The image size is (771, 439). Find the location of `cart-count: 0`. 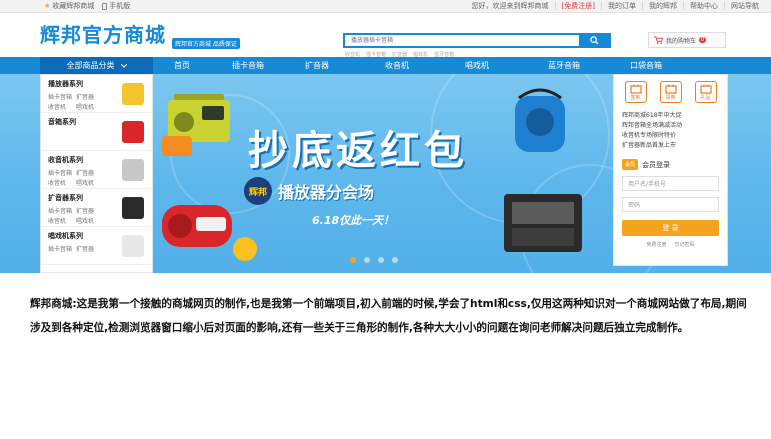

cart-count: 0 is located at coordinates (703, 40).